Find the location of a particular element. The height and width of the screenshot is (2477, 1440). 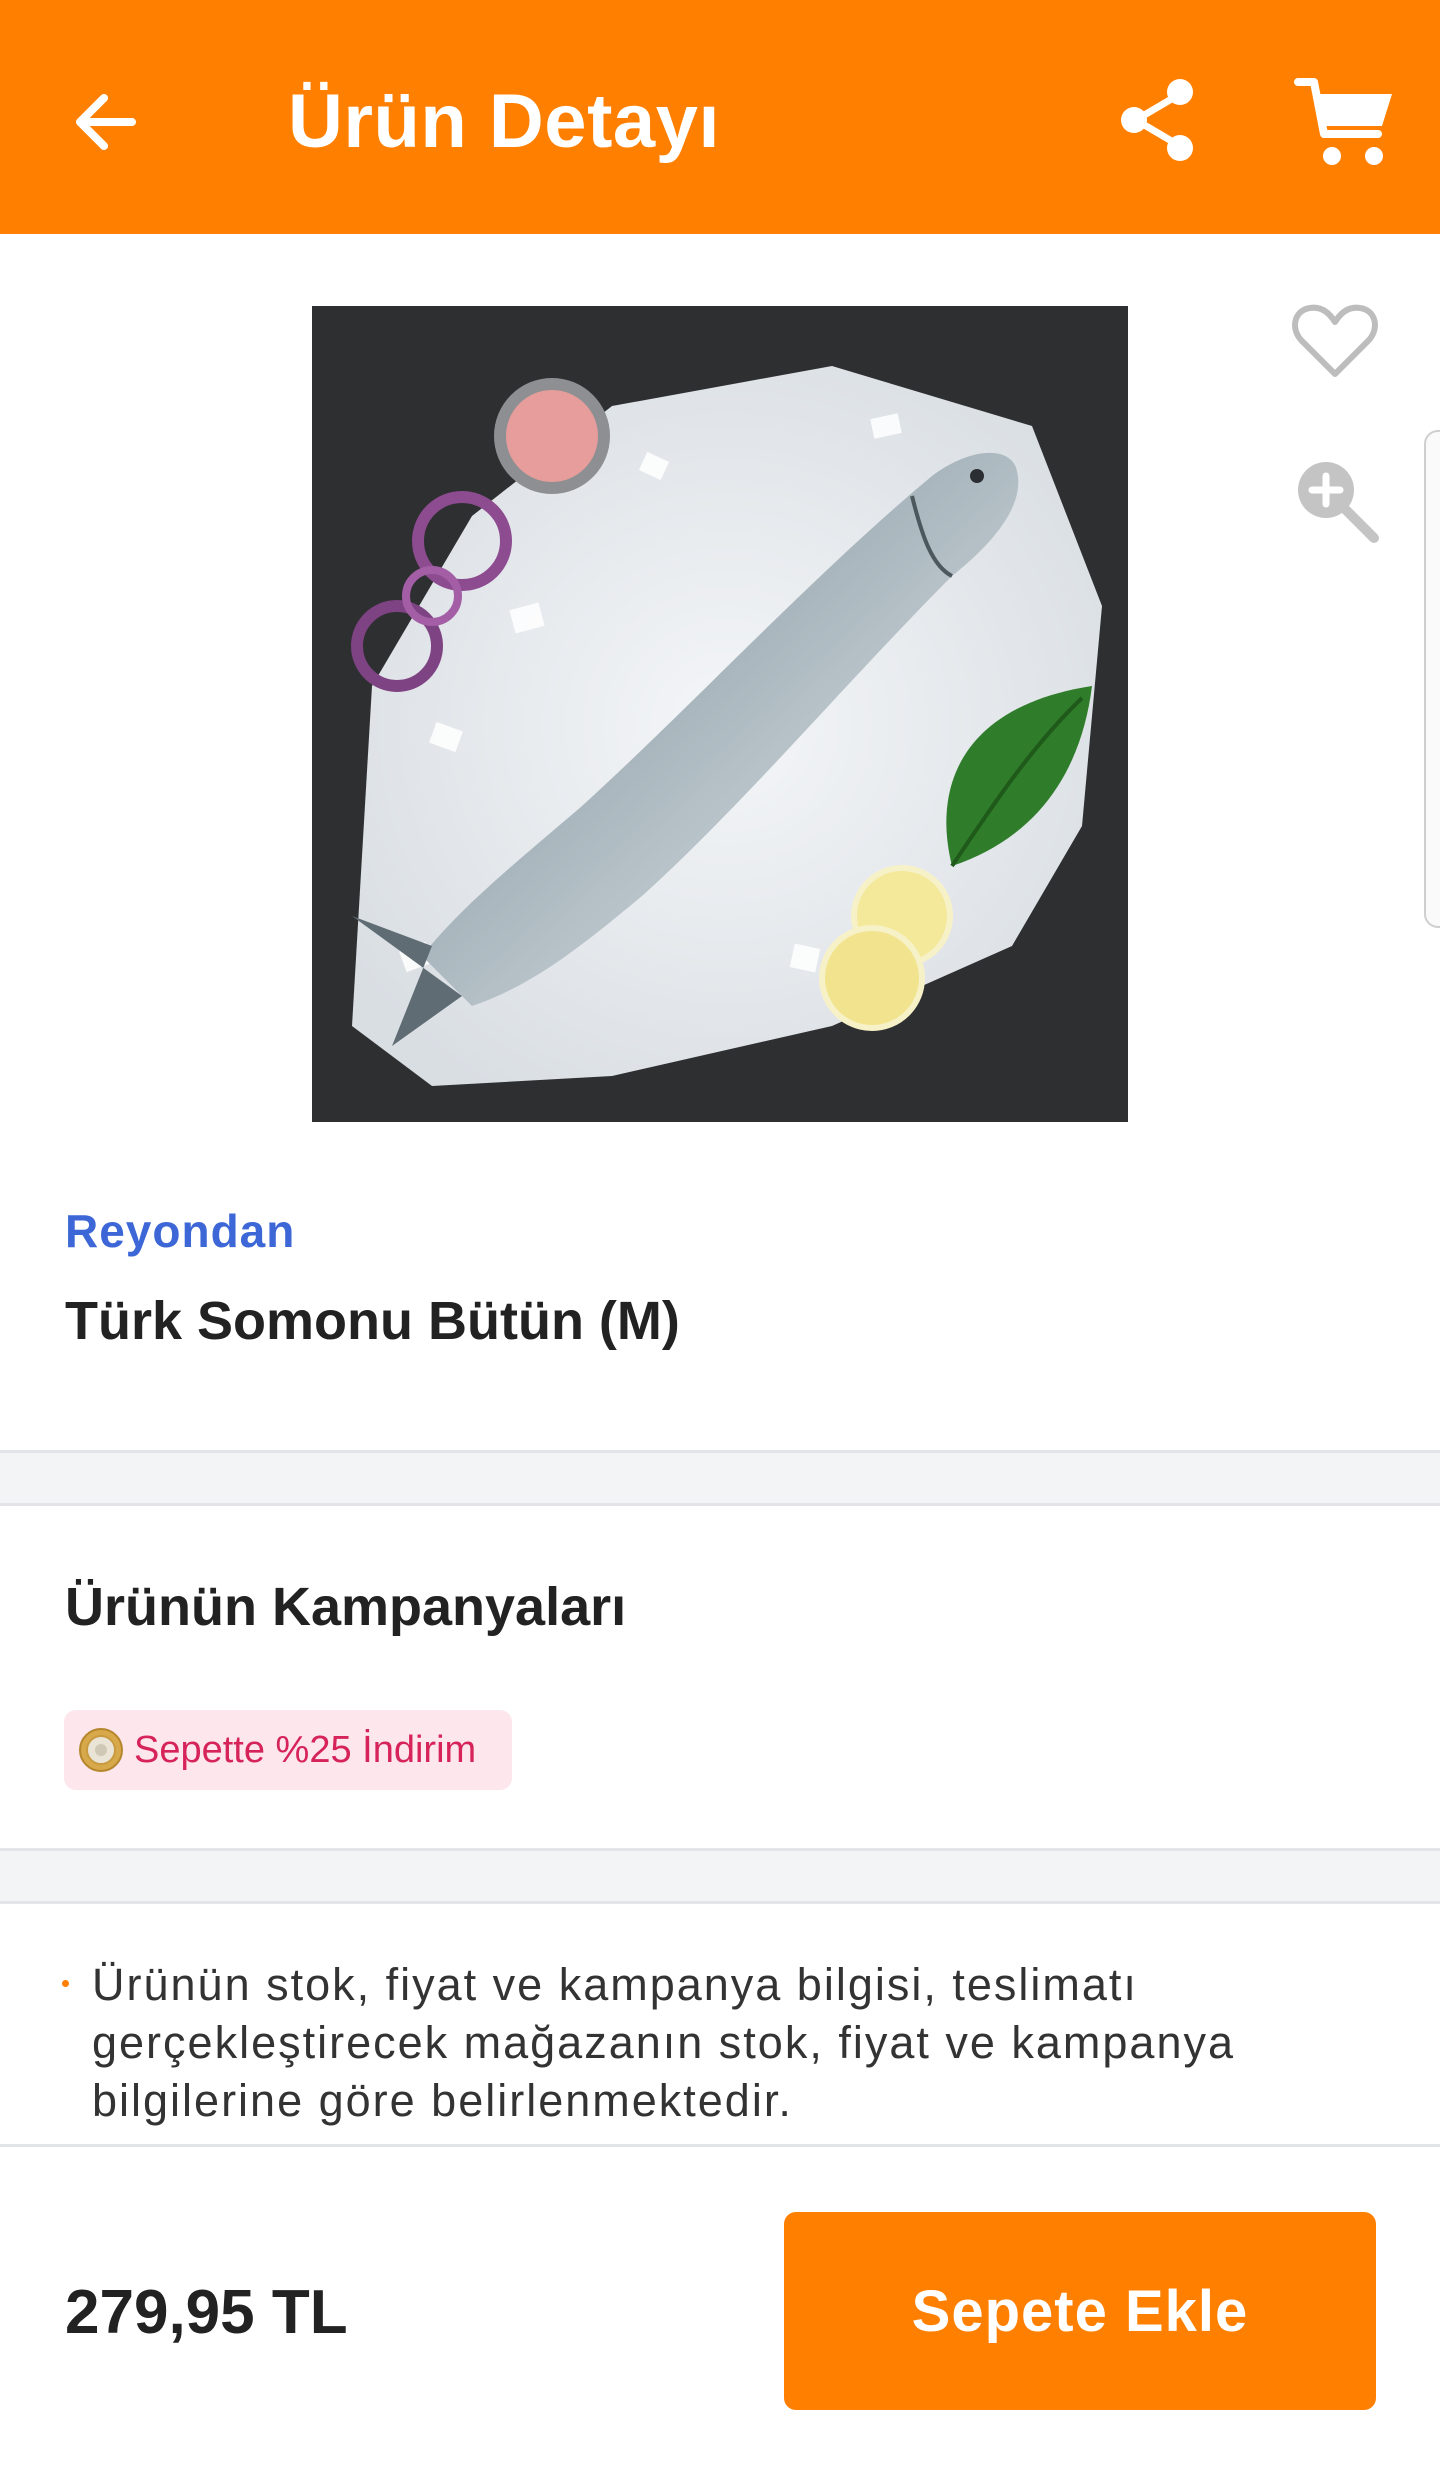

cart-button is located at coordinates (1345, 123).